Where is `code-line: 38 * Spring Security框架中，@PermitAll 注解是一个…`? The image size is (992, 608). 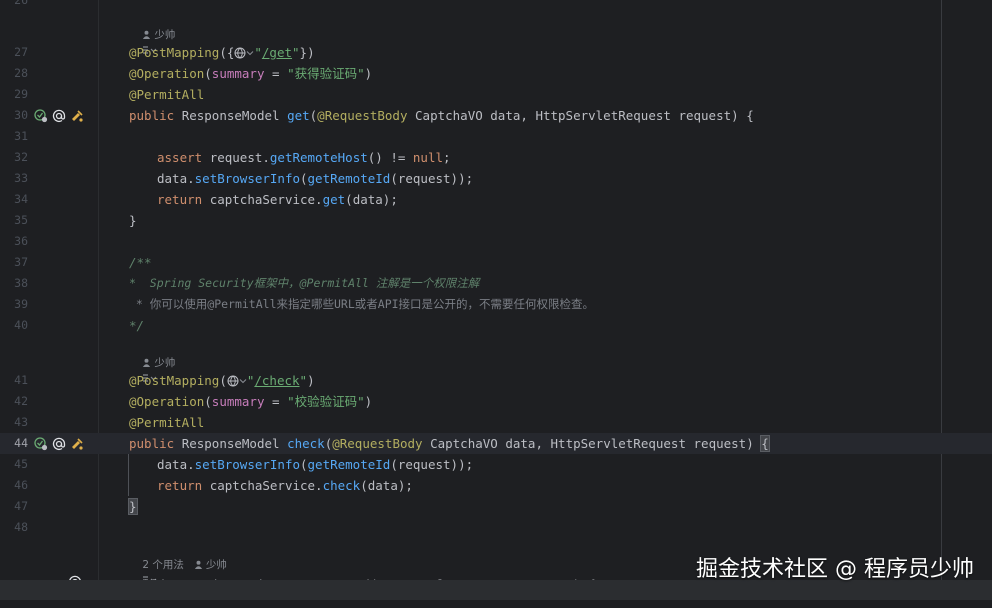
code-line: 38 * Spring Security框架中，@PermitAll 注解是一个… is located at coordinates (496, 283).